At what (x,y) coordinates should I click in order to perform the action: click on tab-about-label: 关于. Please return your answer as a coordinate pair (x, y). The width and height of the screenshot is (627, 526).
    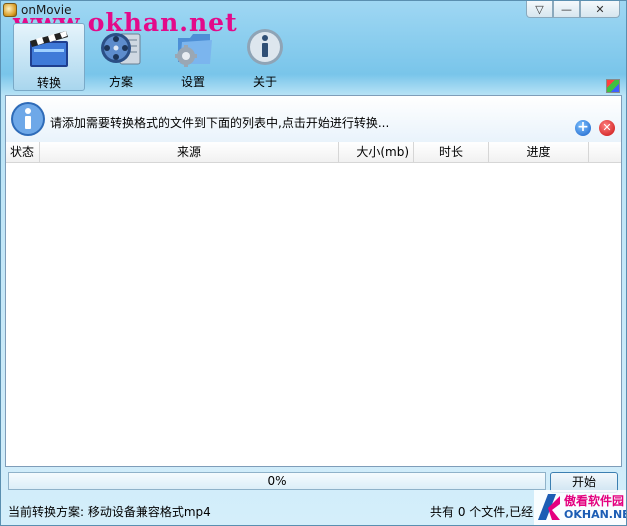
    Looking at the image, I should click on (264, 82).